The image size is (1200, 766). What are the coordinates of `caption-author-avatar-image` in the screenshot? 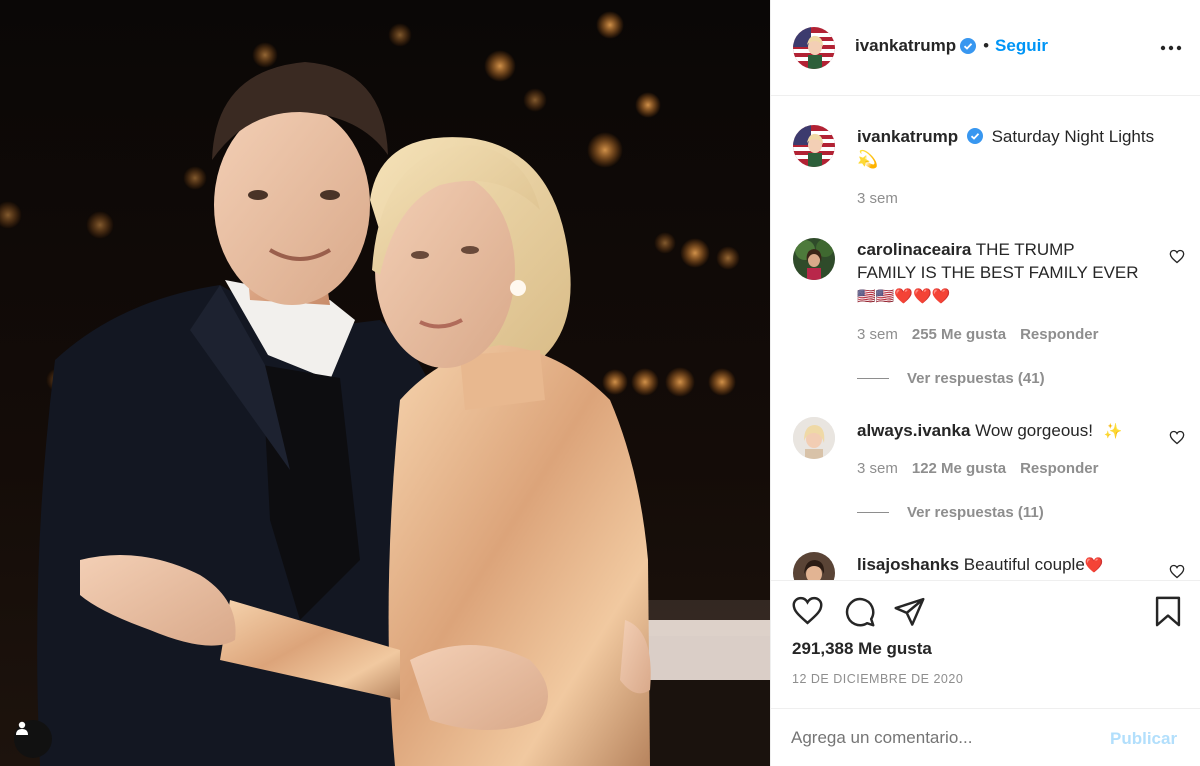 It's located at (814, 146).